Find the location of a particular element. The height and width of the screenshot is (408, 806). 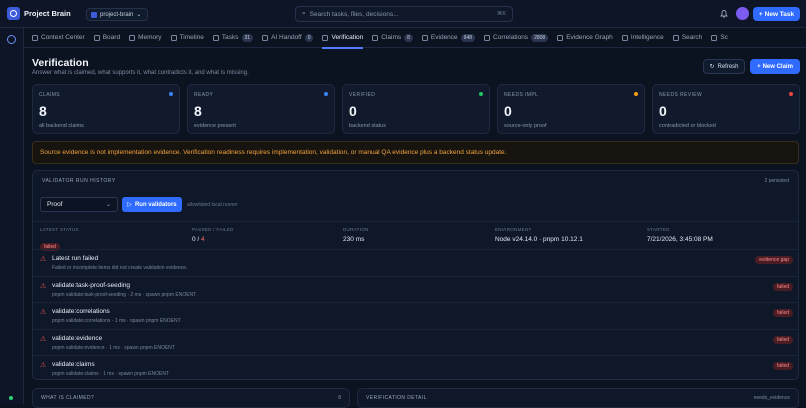

tab-label: Board is located at coordinates (111, 37).